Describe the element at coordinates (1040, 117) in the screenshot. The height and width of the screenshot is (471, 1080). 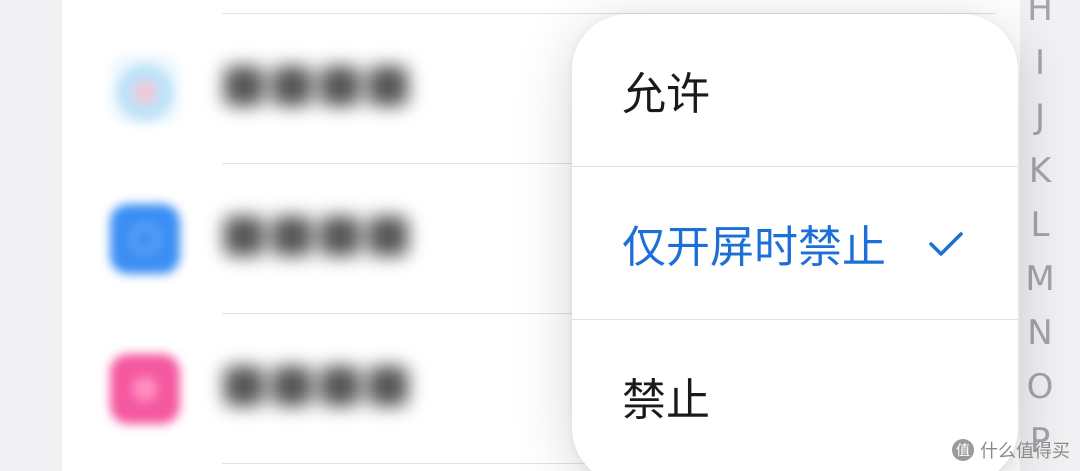
I see `index-letter-j: J` at that location.